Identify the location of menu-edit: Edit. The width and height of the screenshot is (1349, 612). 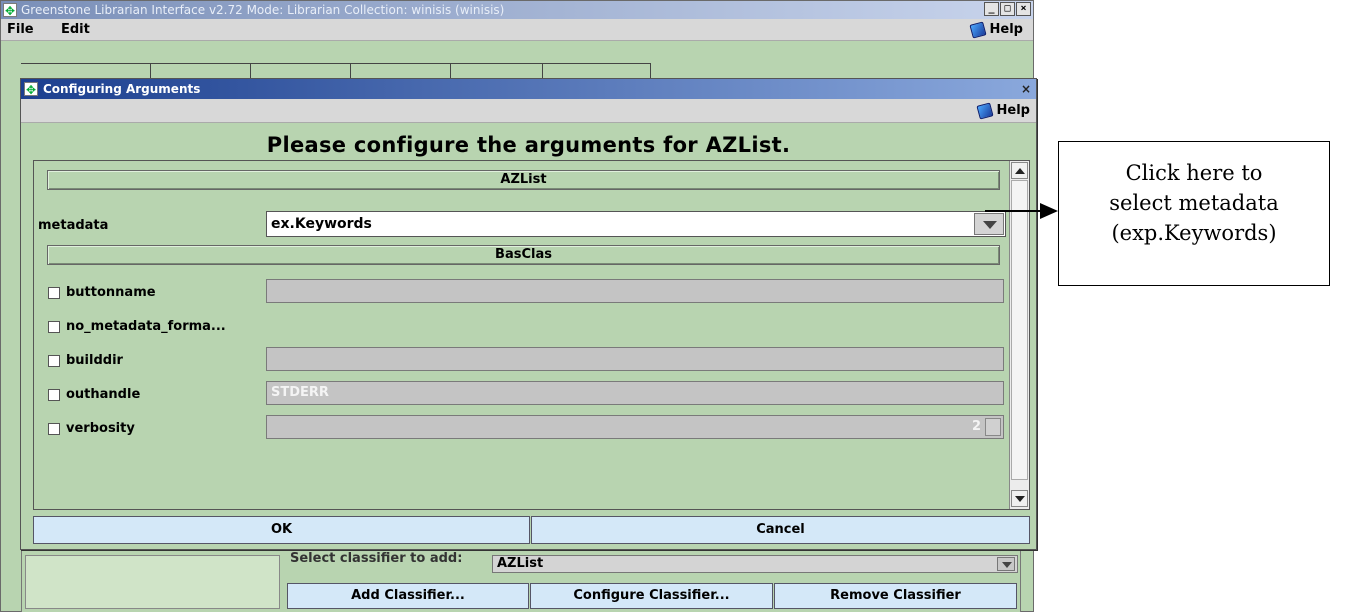
(75, 30).